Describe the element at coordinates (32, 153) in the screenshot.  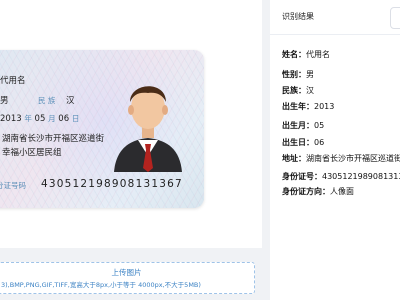
I see `card-address-line2: 幸福小区居民组` at that location.